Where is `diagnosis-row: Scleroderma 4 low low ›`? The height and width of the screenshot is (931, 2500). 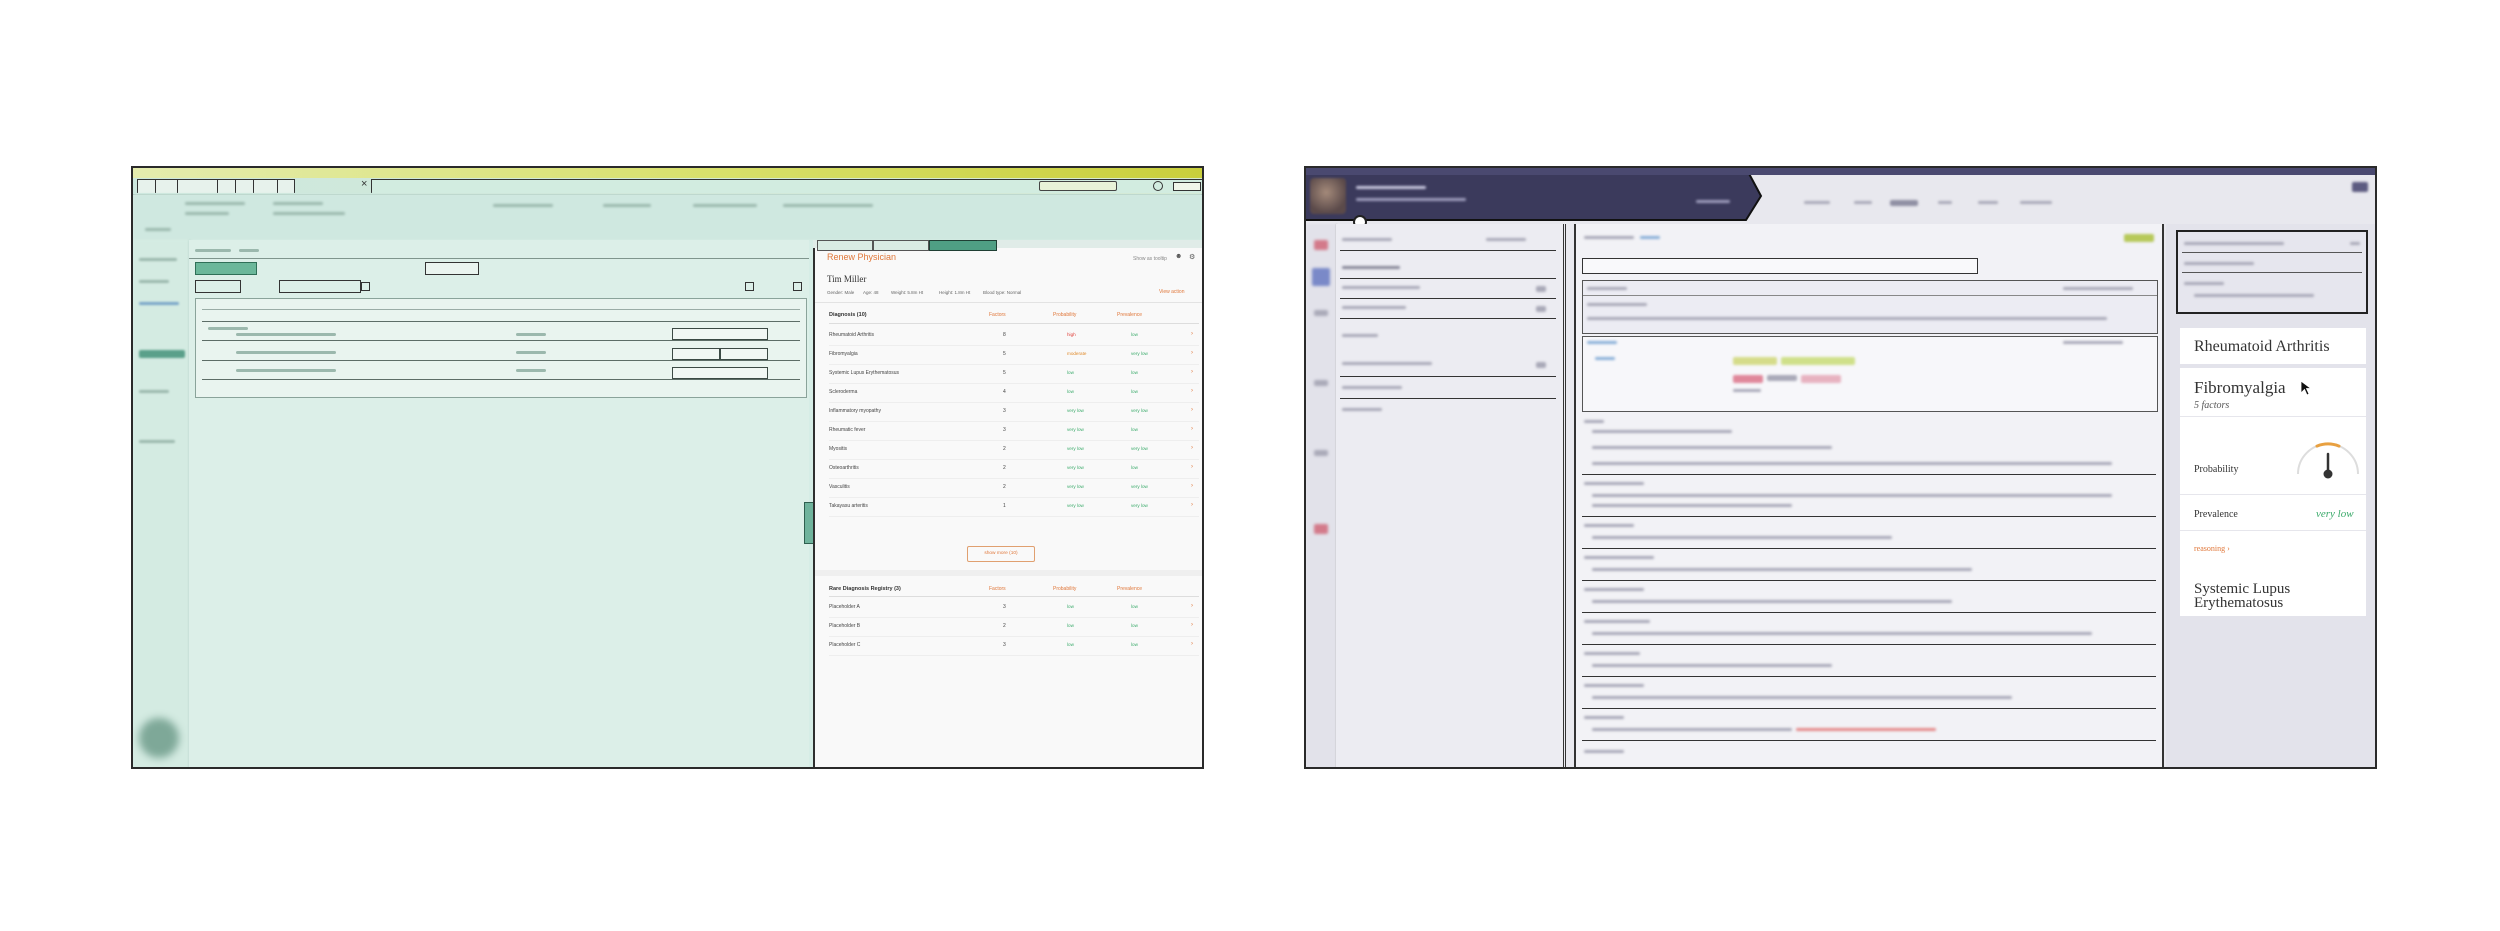
diagnosis-row: Scleroderma 4 low low › is located at coordinates (1014, 393).